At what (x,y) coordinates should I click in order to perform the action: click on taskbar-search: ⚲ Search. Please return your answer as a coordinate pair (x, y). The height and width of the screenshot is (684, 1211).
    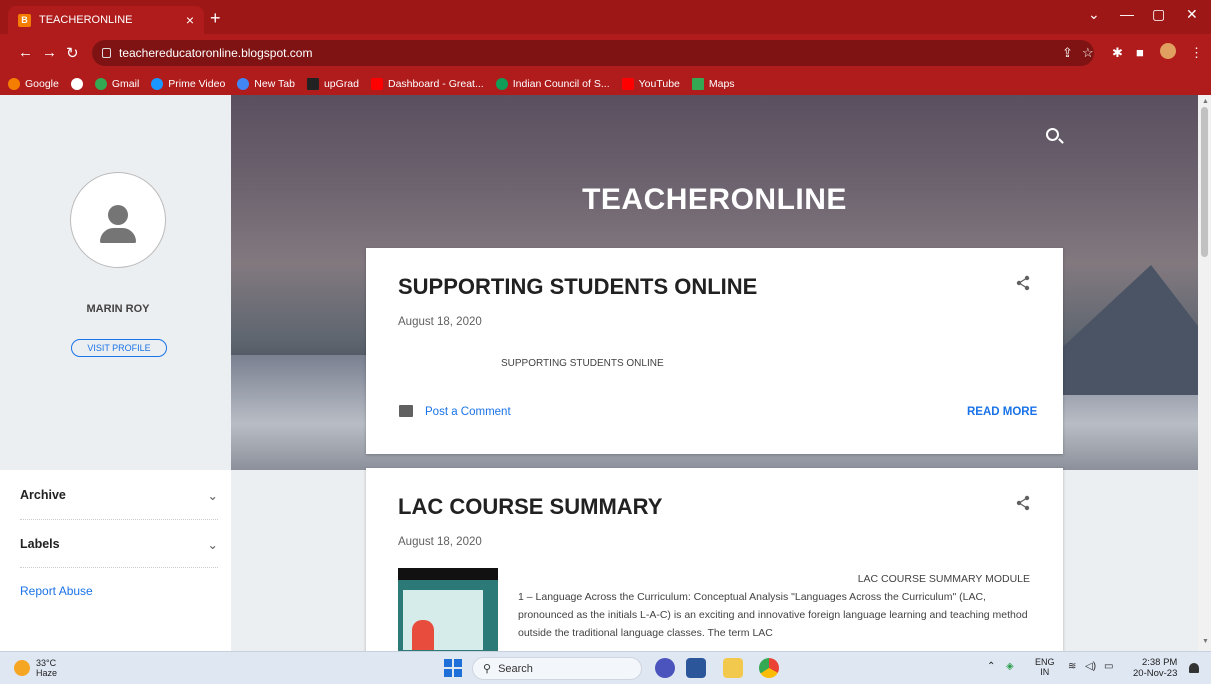
    Looking at the image, I should click on (557, 668).